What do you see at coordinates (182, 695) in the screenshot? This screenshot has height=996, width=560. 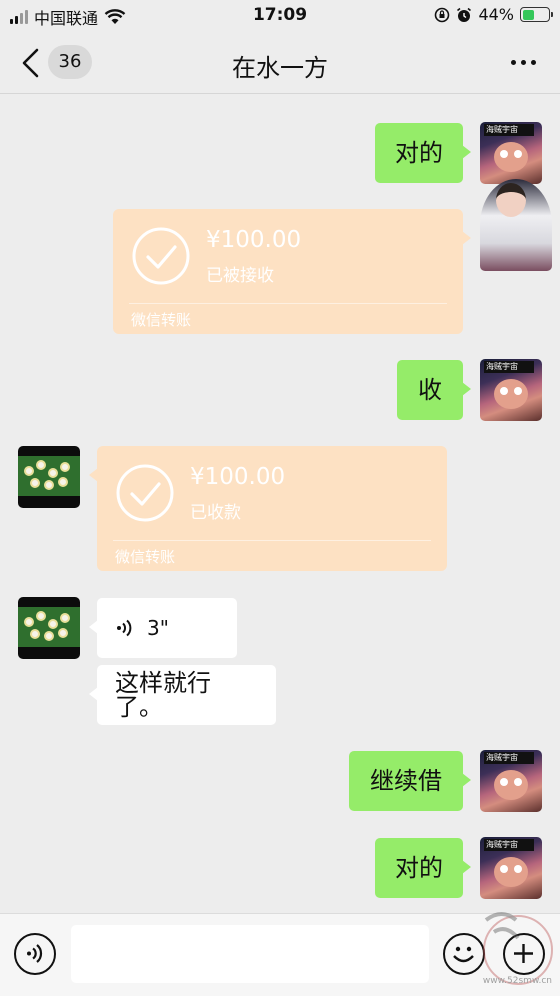 I see `message-bubble-text: 这样就行了。` at bounding box center [182, 695].